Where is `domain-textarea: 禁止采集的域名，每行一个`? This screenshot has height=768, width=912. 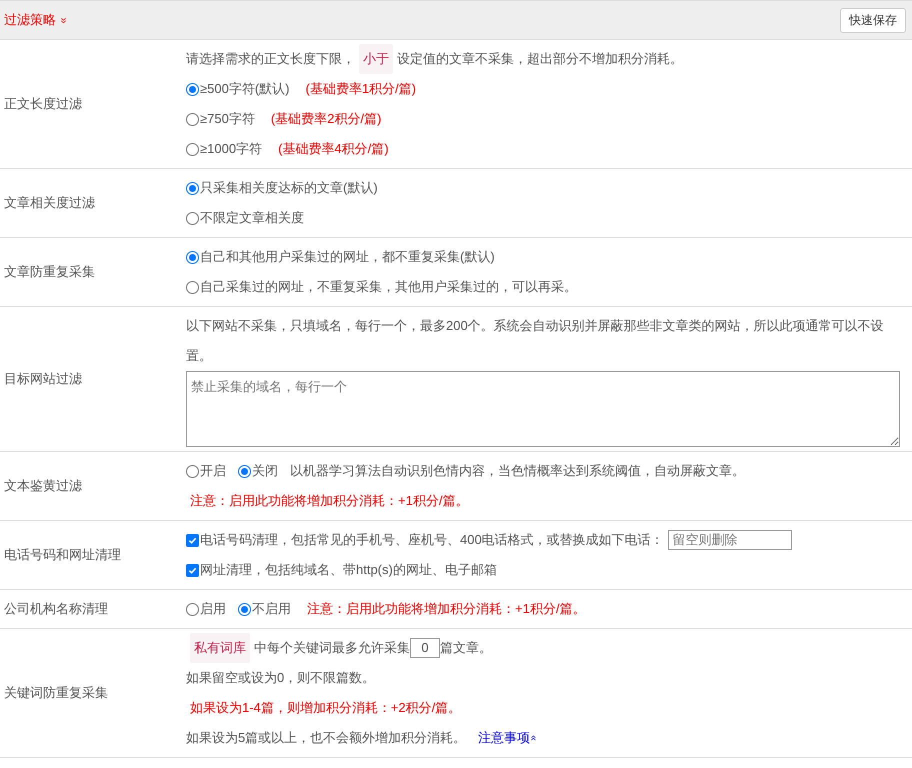
domain-textarea: 禁止采集的域名，每行一个 is located at coordinates (543, 409).